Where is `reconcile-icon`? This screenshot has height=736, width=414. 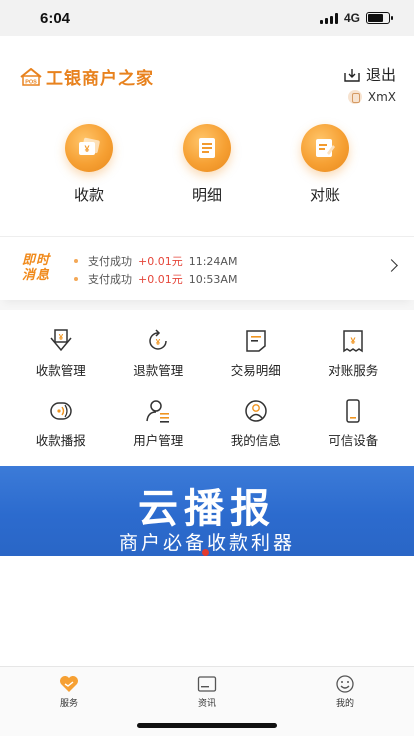 reconcile-icon is located at coordinates (325, 148).